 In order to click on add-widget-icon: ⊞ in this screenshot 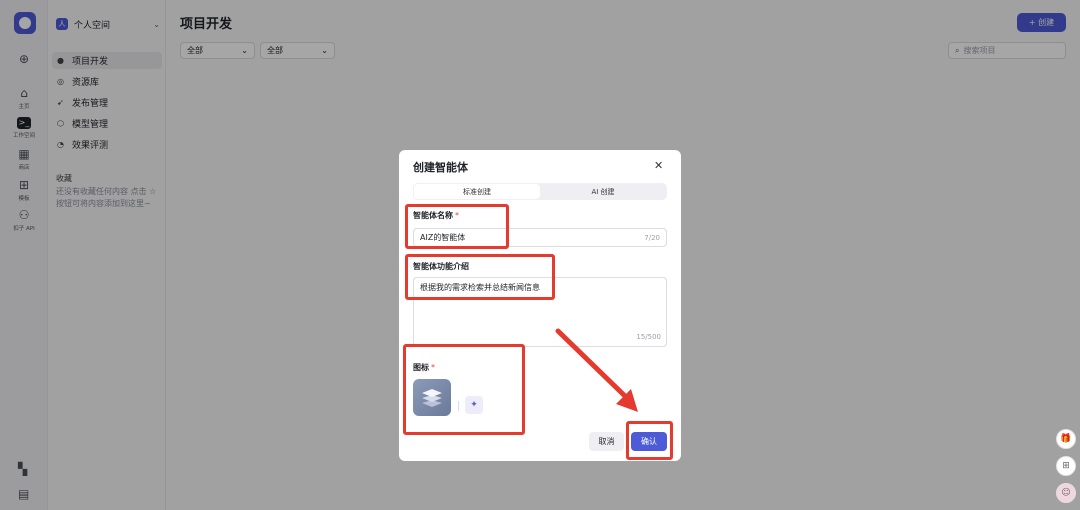, I will do `click(1066, 466)`.